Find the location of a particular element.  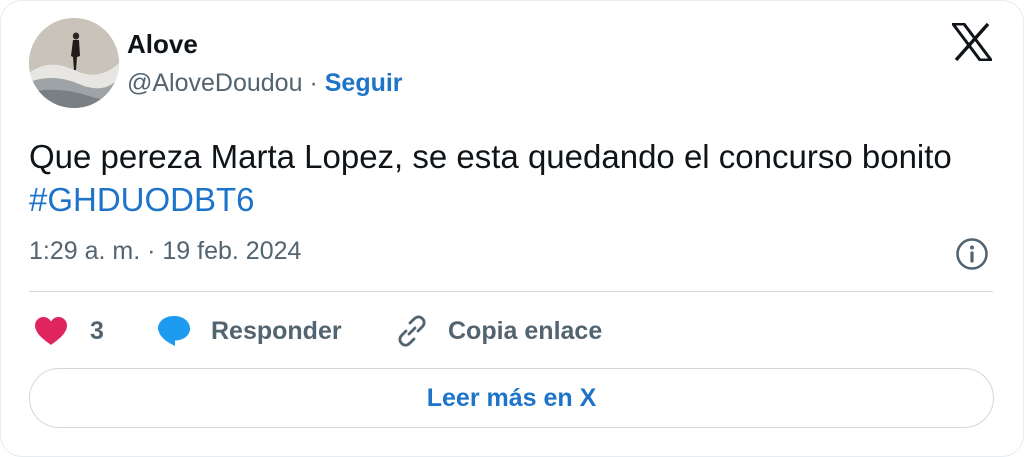

author-handle-row: @AloveDoudou · Seguir is located at coordinates (265, 83).